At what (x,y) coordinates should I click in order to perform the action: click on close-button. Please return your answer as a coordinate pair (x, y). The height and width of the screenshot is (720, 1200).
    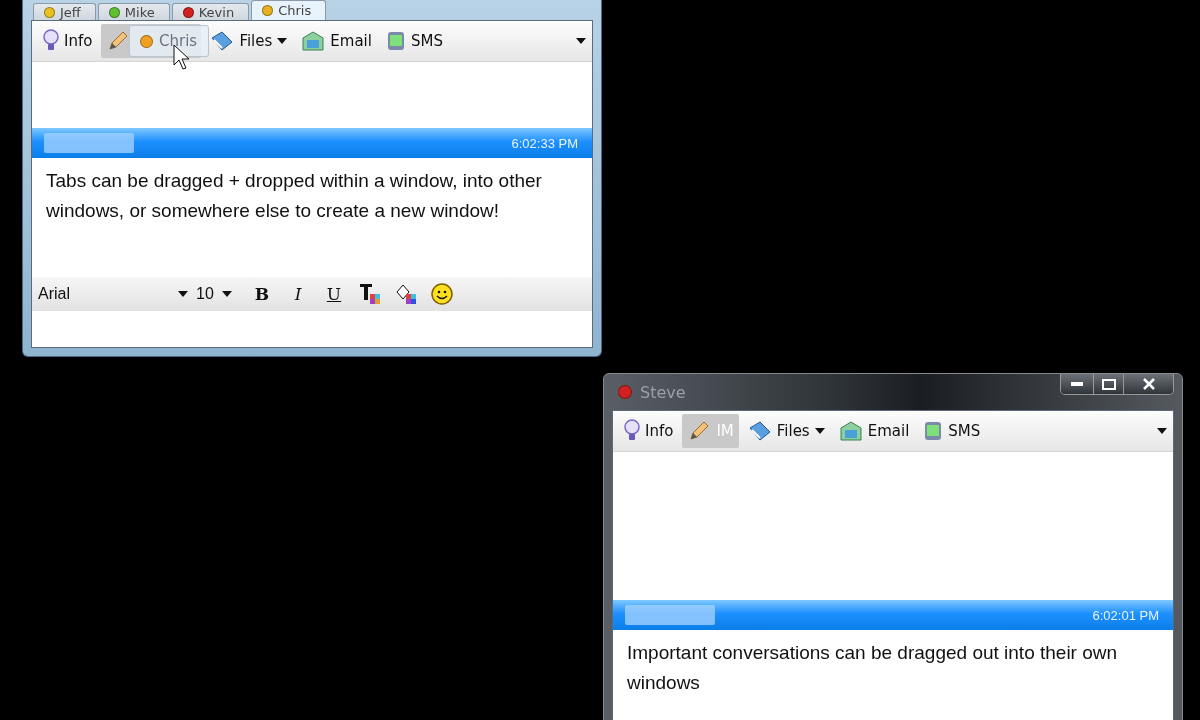
    Looking at the image, I should click on (1148, 384).